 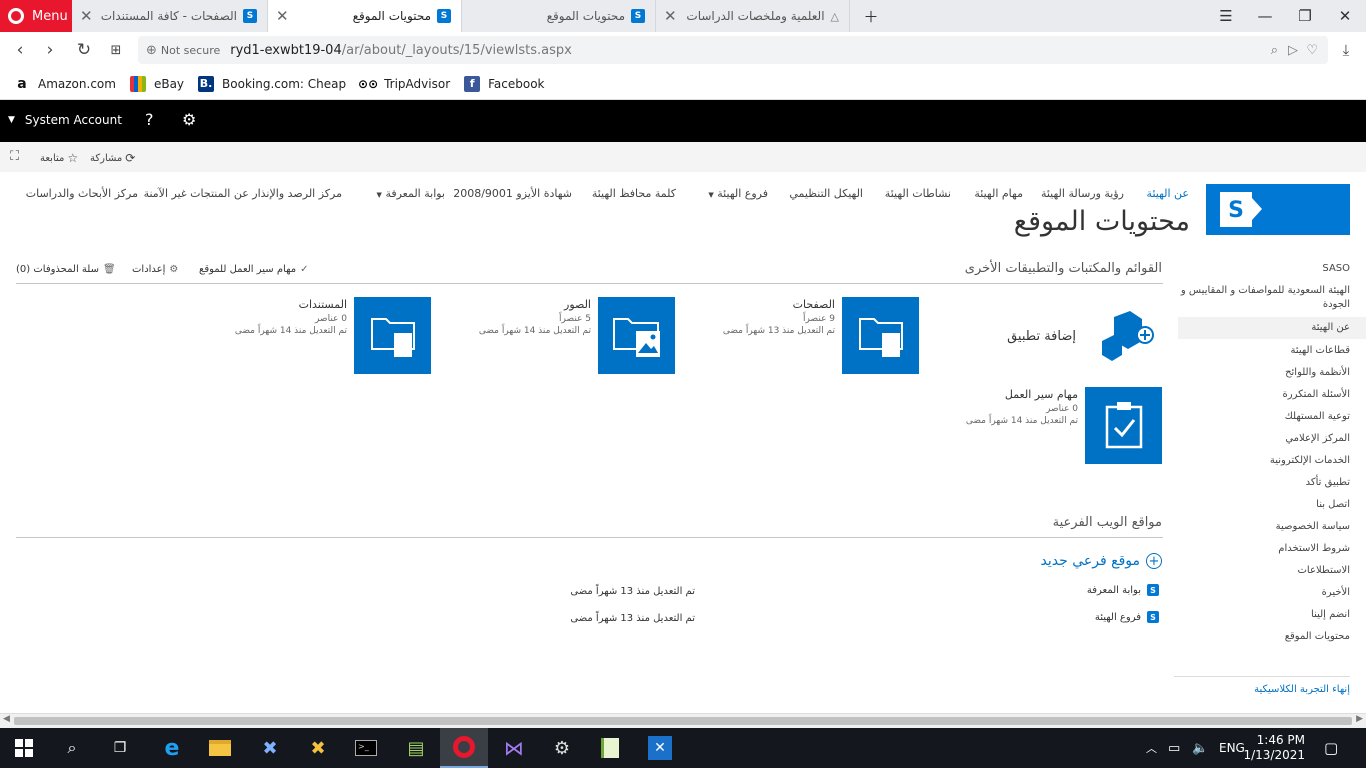 What do you see at coordinates (1226, 16) in the screenshot?
I see `tab-menu-icon: ☰` at bounding box center [1226, 16].